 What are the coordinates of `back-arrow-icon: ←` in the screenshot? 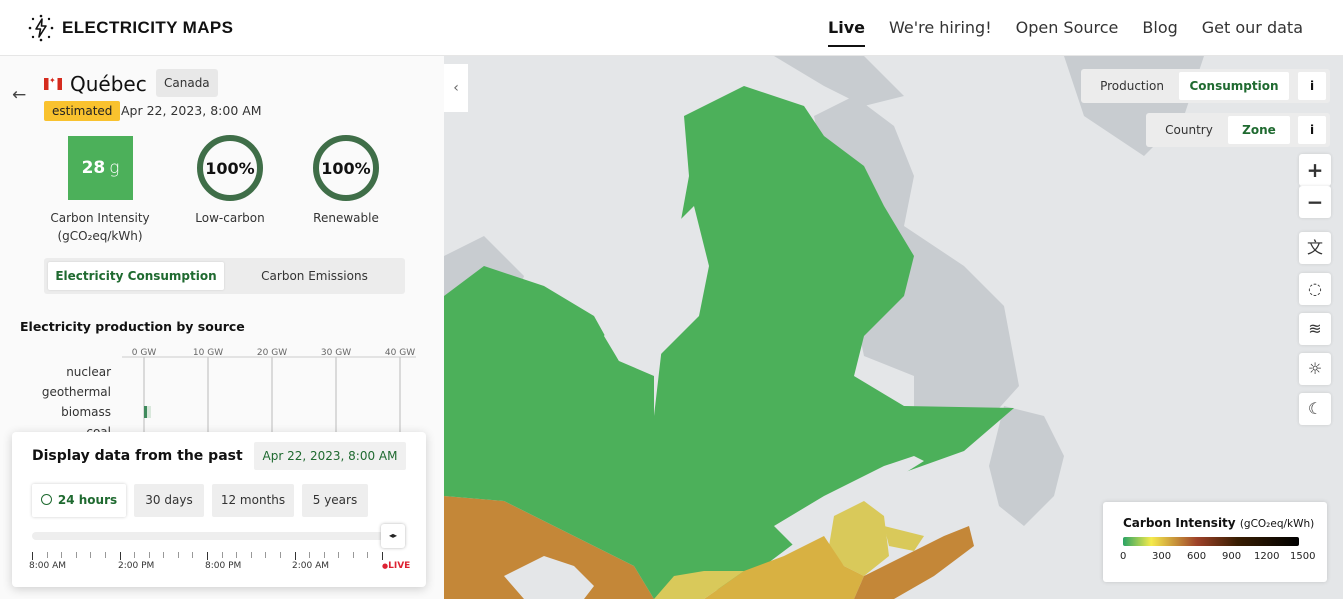 It's located at (19, 95).